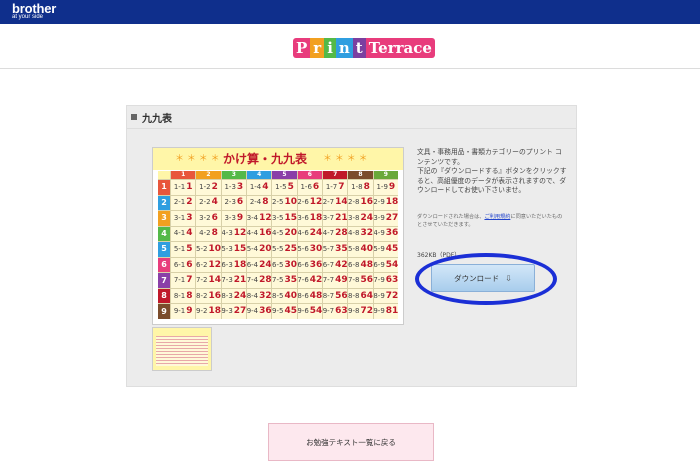  What do you see at coordinates (315, 280) in the screenshot?
I see `grid-answer: 42` at bounding box center [315, 280].